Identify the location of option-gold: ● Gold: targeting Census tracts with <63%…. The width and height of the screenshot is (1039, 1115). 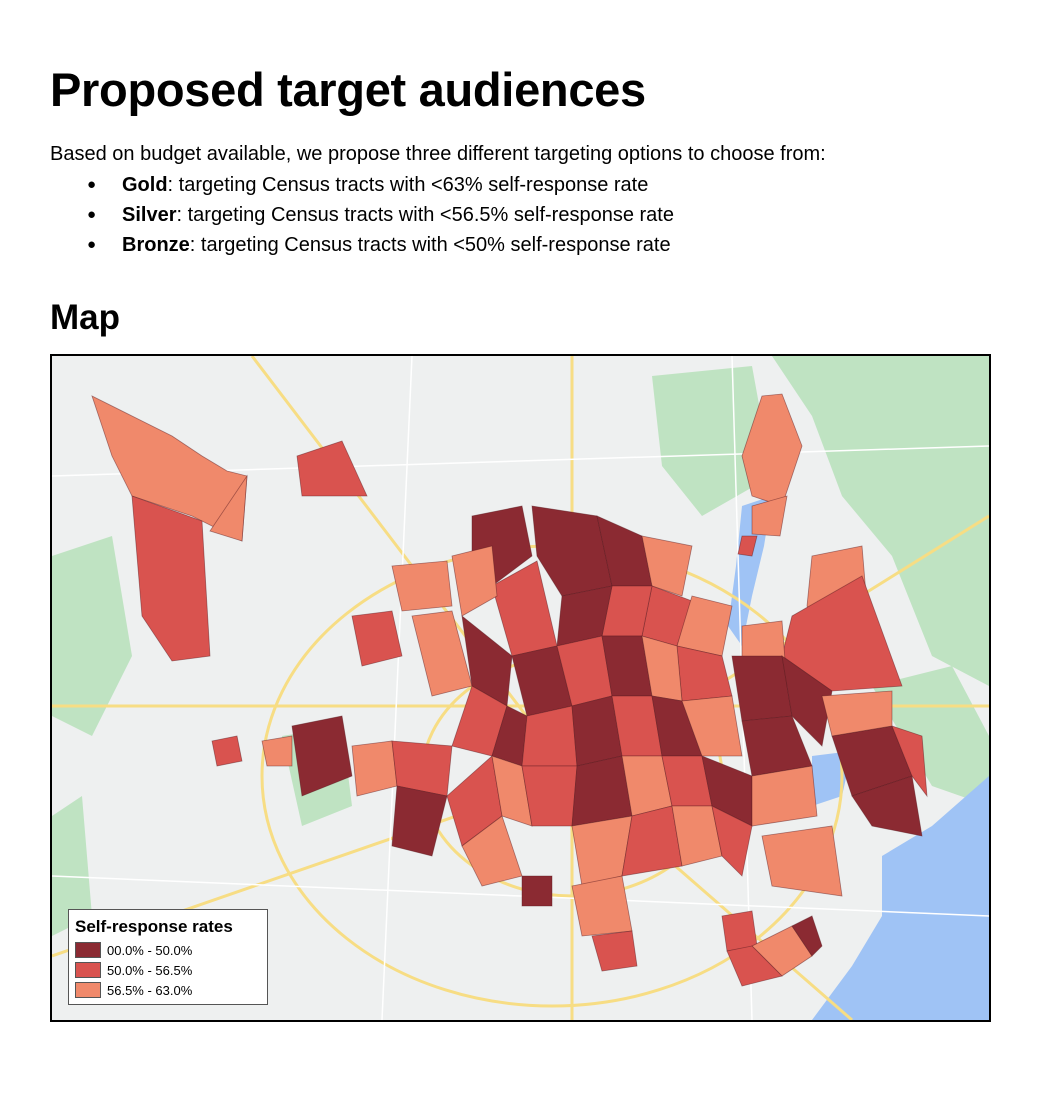
(362, 185).